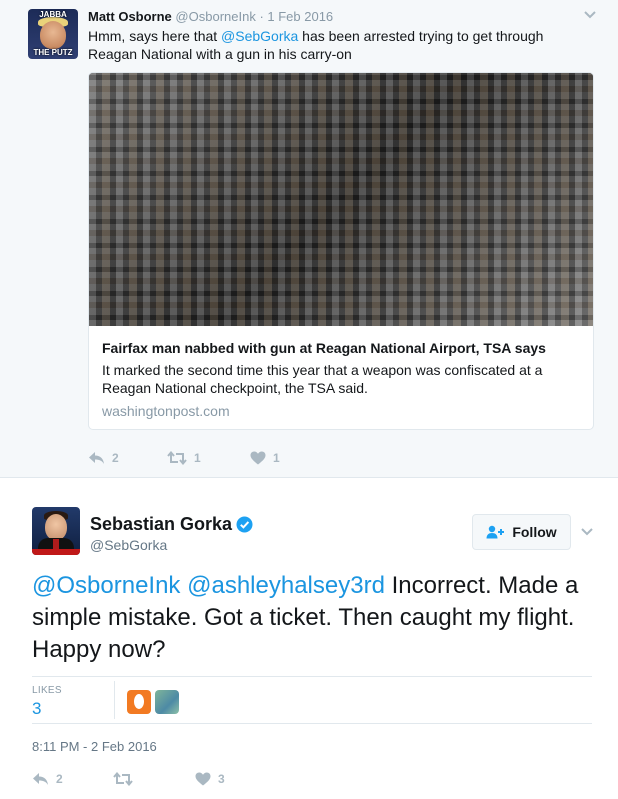 This screenshot has height=799, width=618. I want to click on like-count: 1, so click(276, 458).